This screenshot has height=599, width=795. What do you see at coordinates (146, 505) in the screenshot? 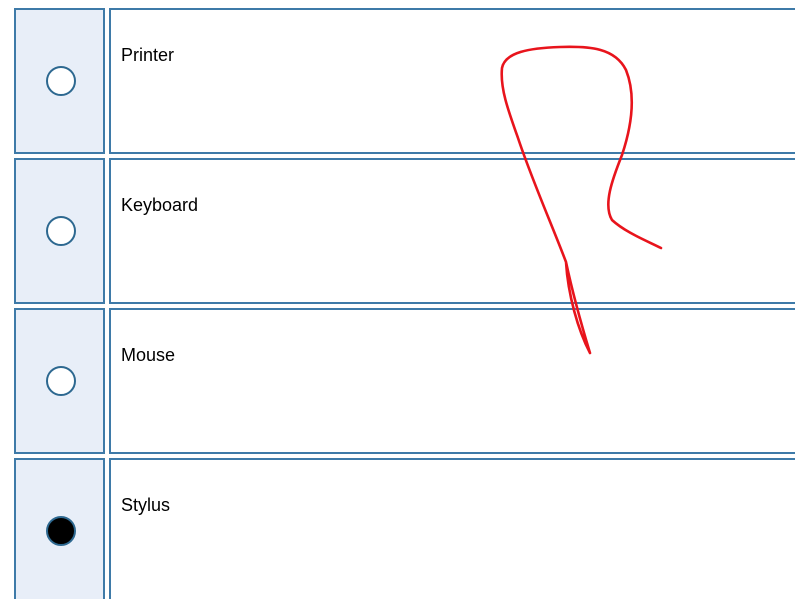
I see `option-label-stylus: Stylus` at bounding box center [146, 505].